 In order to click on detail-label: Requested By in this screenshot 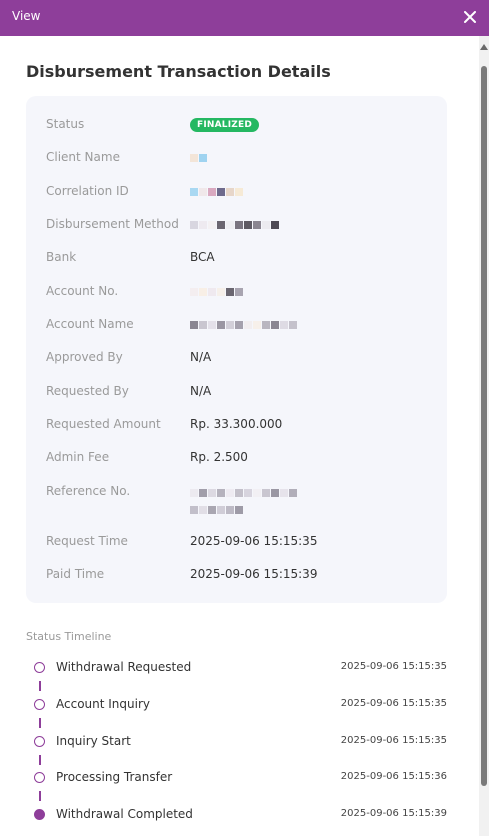, I will do `click(87, 391)`.